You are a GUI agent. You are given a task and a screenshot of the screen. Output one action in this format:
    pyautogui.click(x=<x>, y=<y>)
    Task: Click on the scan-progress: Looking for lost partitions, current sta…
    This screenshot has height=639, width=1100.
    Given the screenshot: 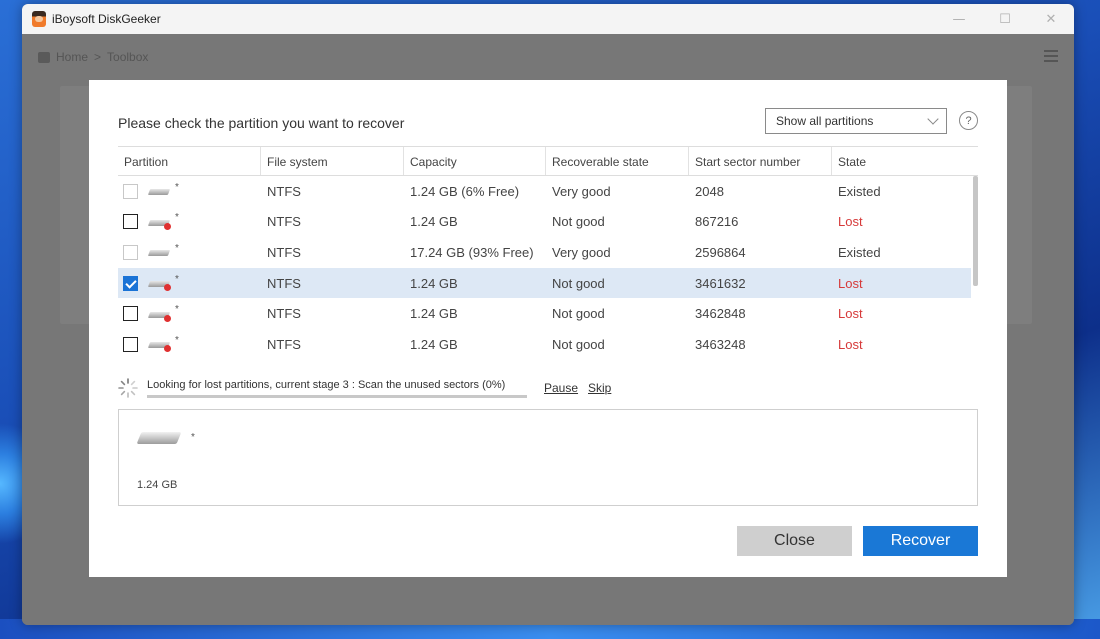 What is the action you would take?
    pyautogui.click(x=398, y=389)
    